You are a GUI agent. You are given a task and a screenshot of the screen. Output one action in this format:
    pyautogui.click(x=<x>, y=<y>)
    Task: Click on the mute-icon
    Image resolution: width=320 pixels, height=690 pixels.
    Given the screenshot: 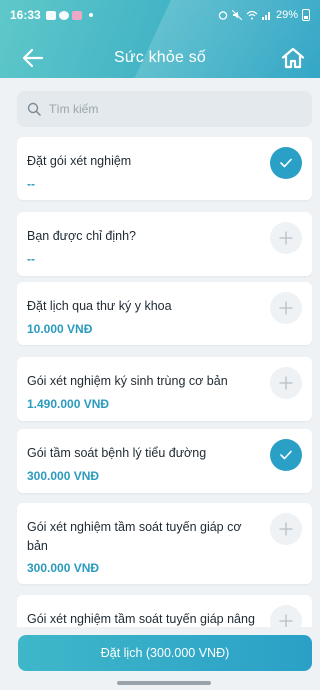 What is the action you would take?
    pyautogui.click(x=236, y=15)
    